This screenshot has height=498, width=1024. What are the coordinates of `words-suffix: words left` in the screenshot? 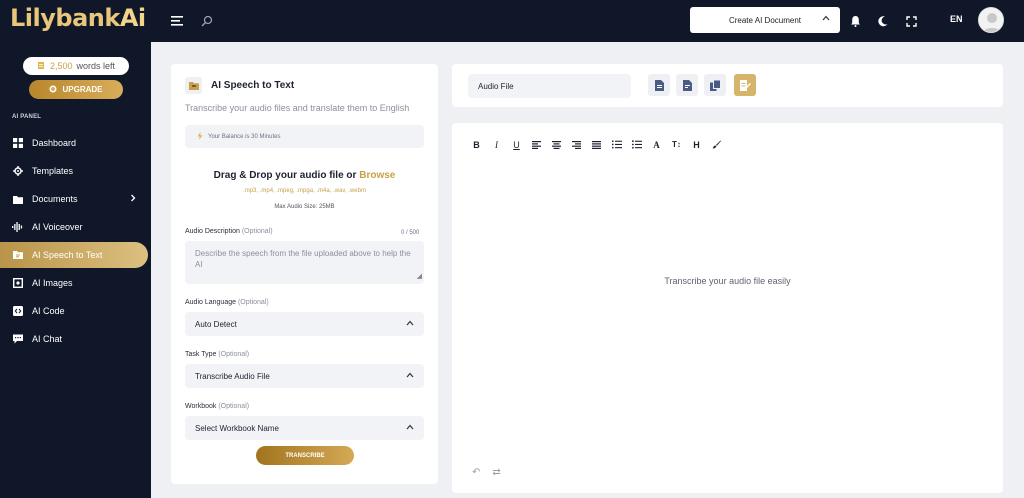 It's located at (96, 66).